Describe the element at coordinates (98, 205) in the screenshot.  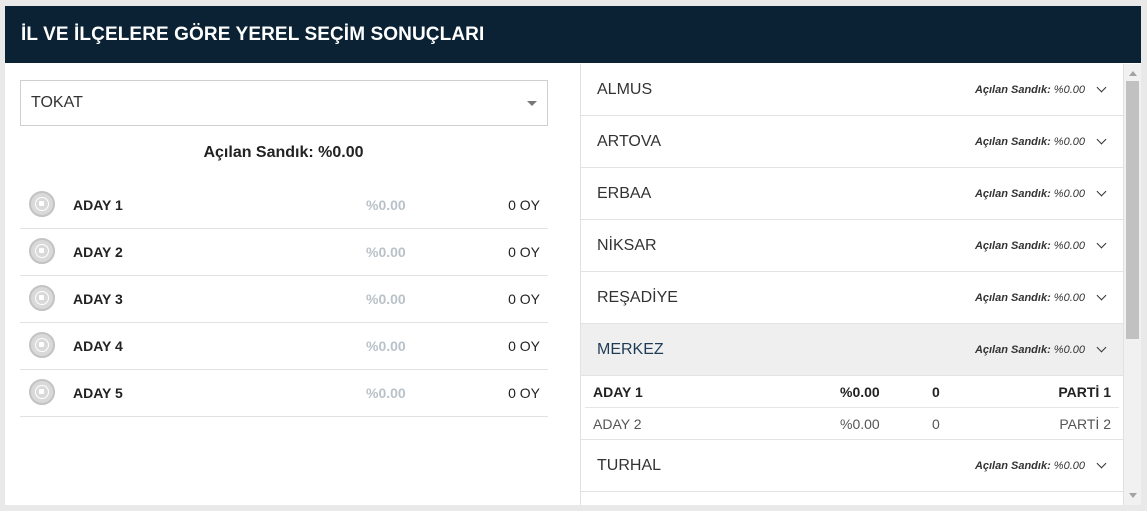
I see `candidate-name: ADAY 1` at that location.